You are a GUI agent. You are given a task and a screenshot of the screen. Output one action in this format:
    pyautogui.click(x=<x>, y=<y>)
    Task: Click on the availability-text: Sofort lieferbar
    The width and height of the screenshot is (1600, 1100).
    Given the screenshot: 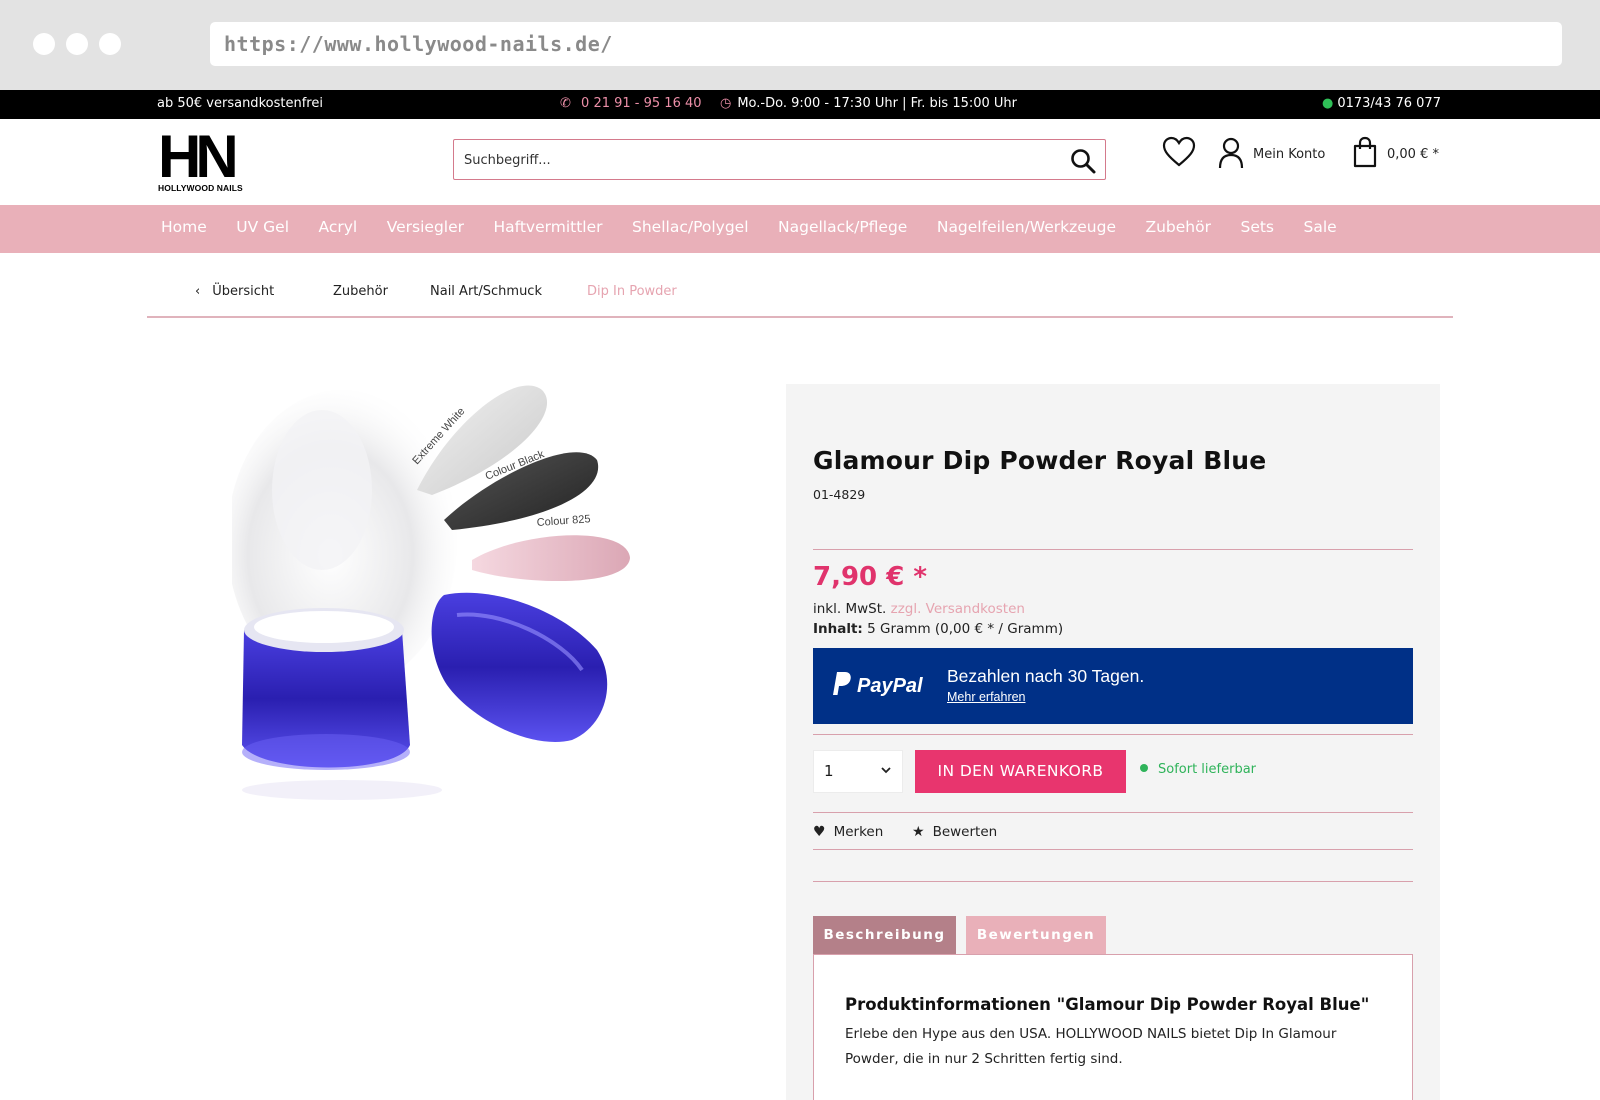 What is the action you would take?
    pyautogui.click(x=1207, y=769)
    